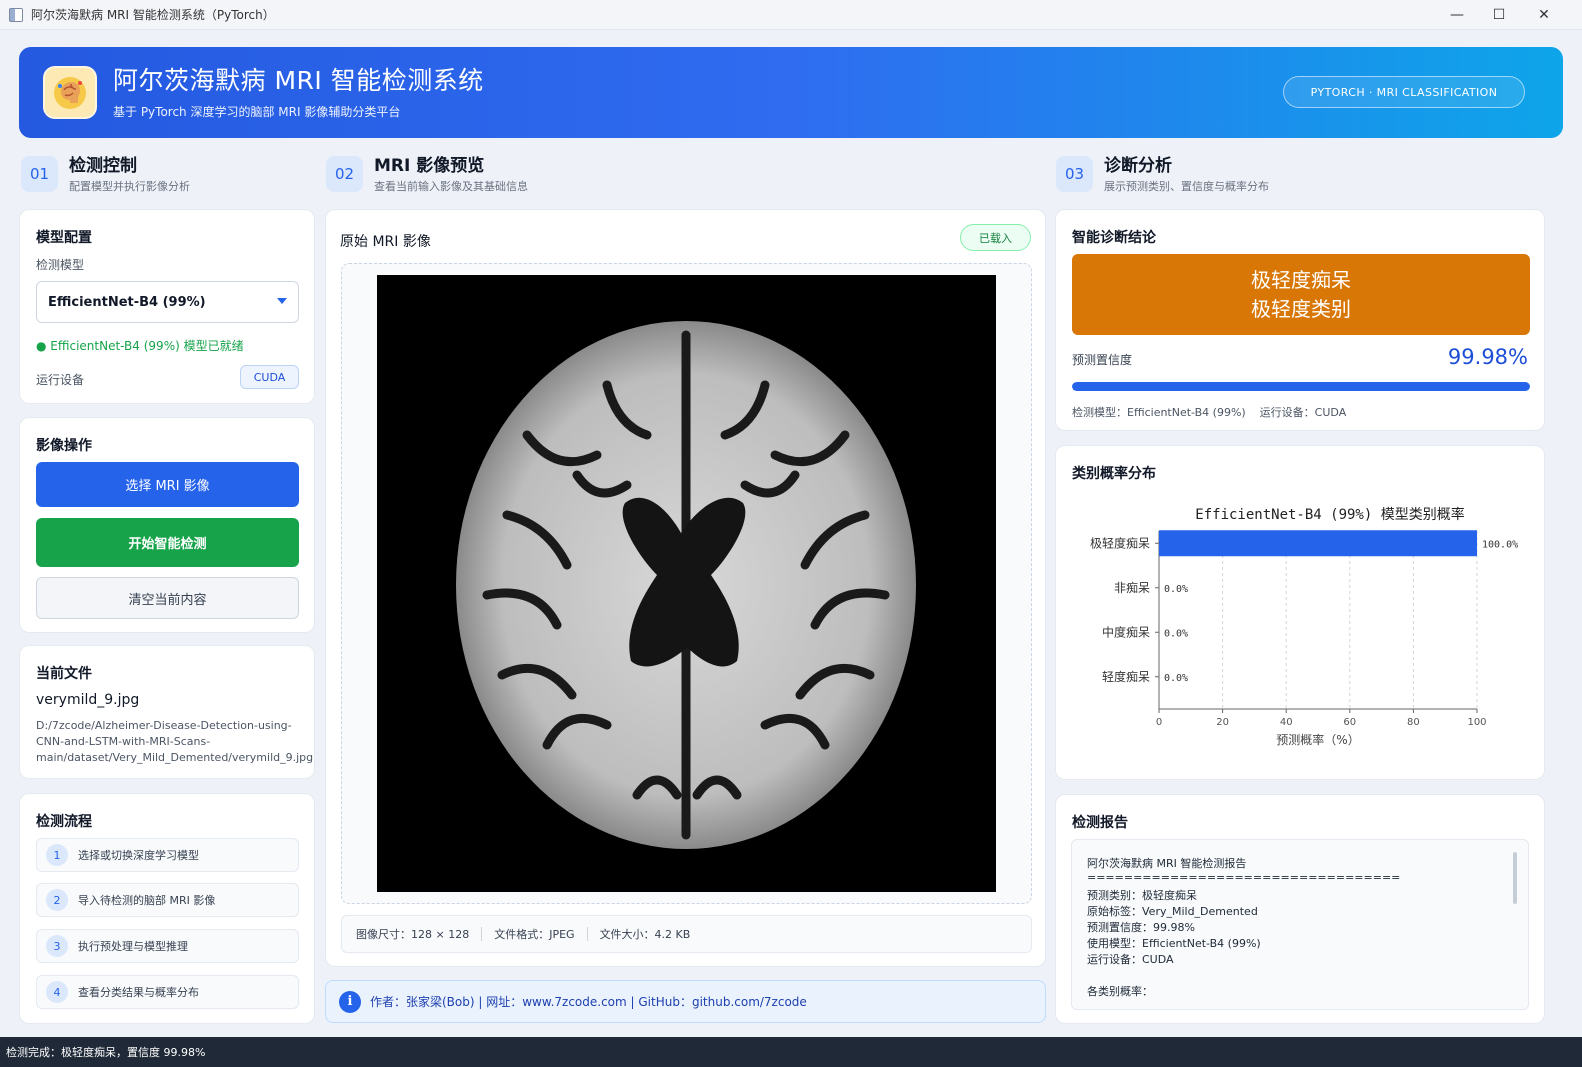 This screenshot has width=1582, height=1067. What do you see at coordinates (1244, 877) in the screenshot?
I see `report-line: ==================================` at bounding box center [1244, 877].